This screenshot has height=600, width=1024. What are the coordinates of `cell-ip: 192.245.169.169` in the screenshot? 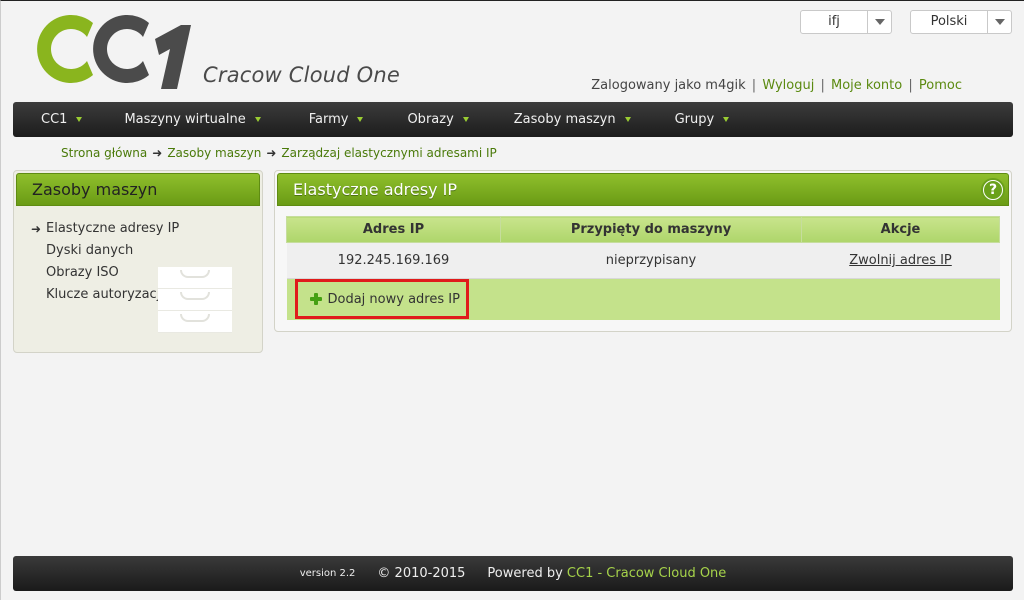 It's located at (393, 260).